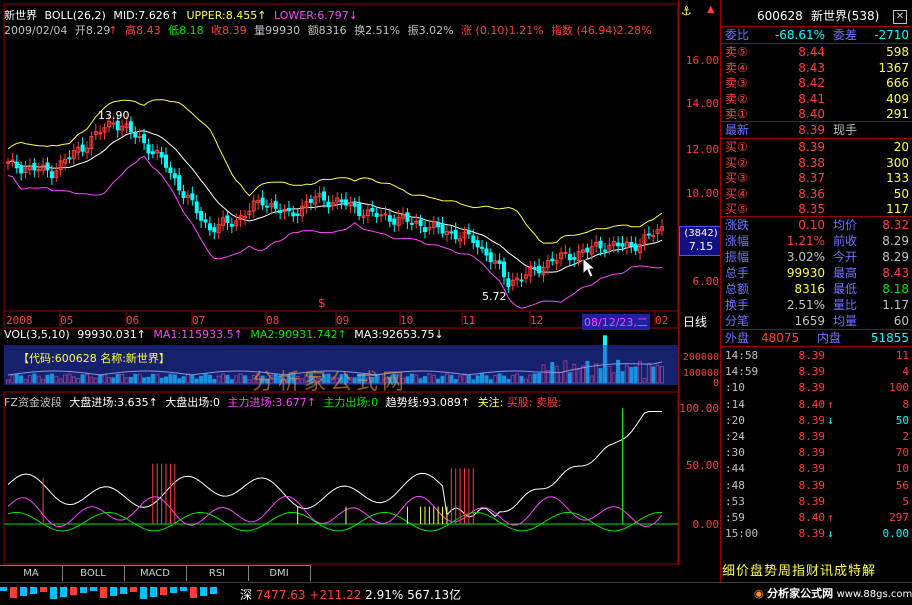 The width and height of the screenshot is (912, 605). Describe the element at coordinates (816, 436) in the screenshot. I see `tick-row: :24 8.39 2` at that location.